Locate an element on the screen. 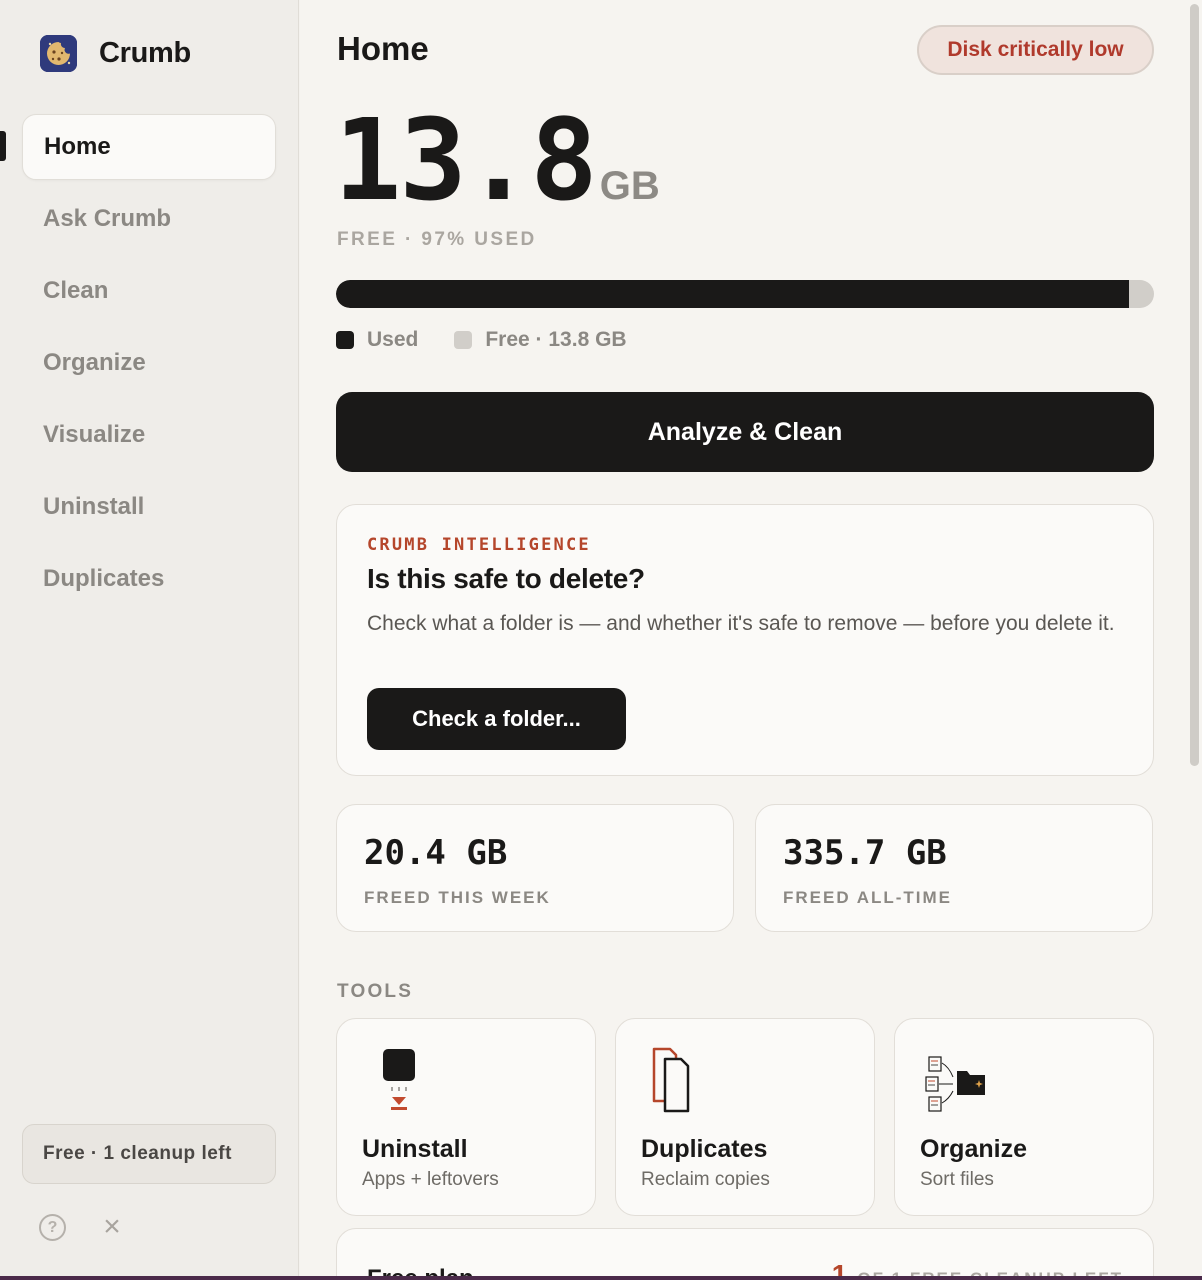 The height and width of the screenshot is (1280, 1202). sidebar-item-ask-crumb: Ask Crumb is located at coordinates (149, 219).